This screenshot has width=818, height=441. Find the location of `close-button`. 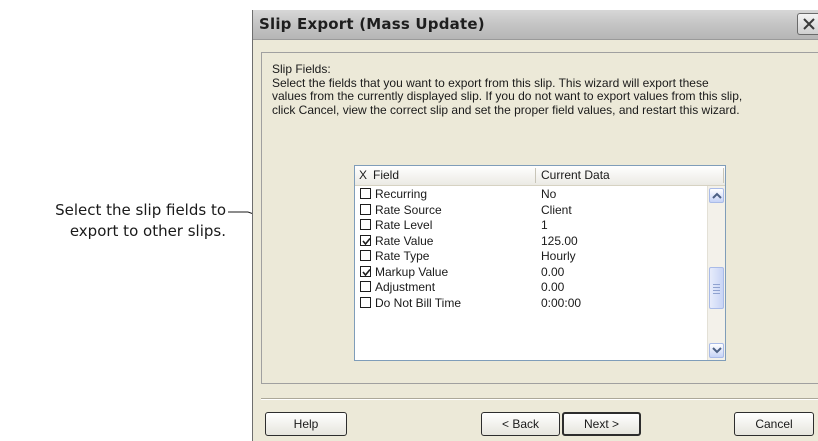

close-button is located at coordinates (807, 24).